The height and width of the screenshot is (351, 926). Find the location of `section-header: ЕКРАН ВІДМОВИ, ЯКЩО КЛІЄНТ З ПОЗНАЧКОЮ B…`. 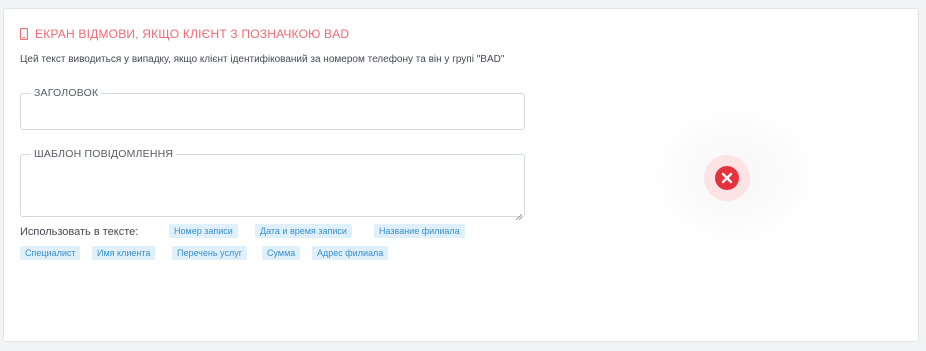

section-header: ЕКРАН ВІДМОВИ, ЯКЩО КЛІЄНТ З ПОЗНАЧКОЮ B… is located at coordinates (184, 34).